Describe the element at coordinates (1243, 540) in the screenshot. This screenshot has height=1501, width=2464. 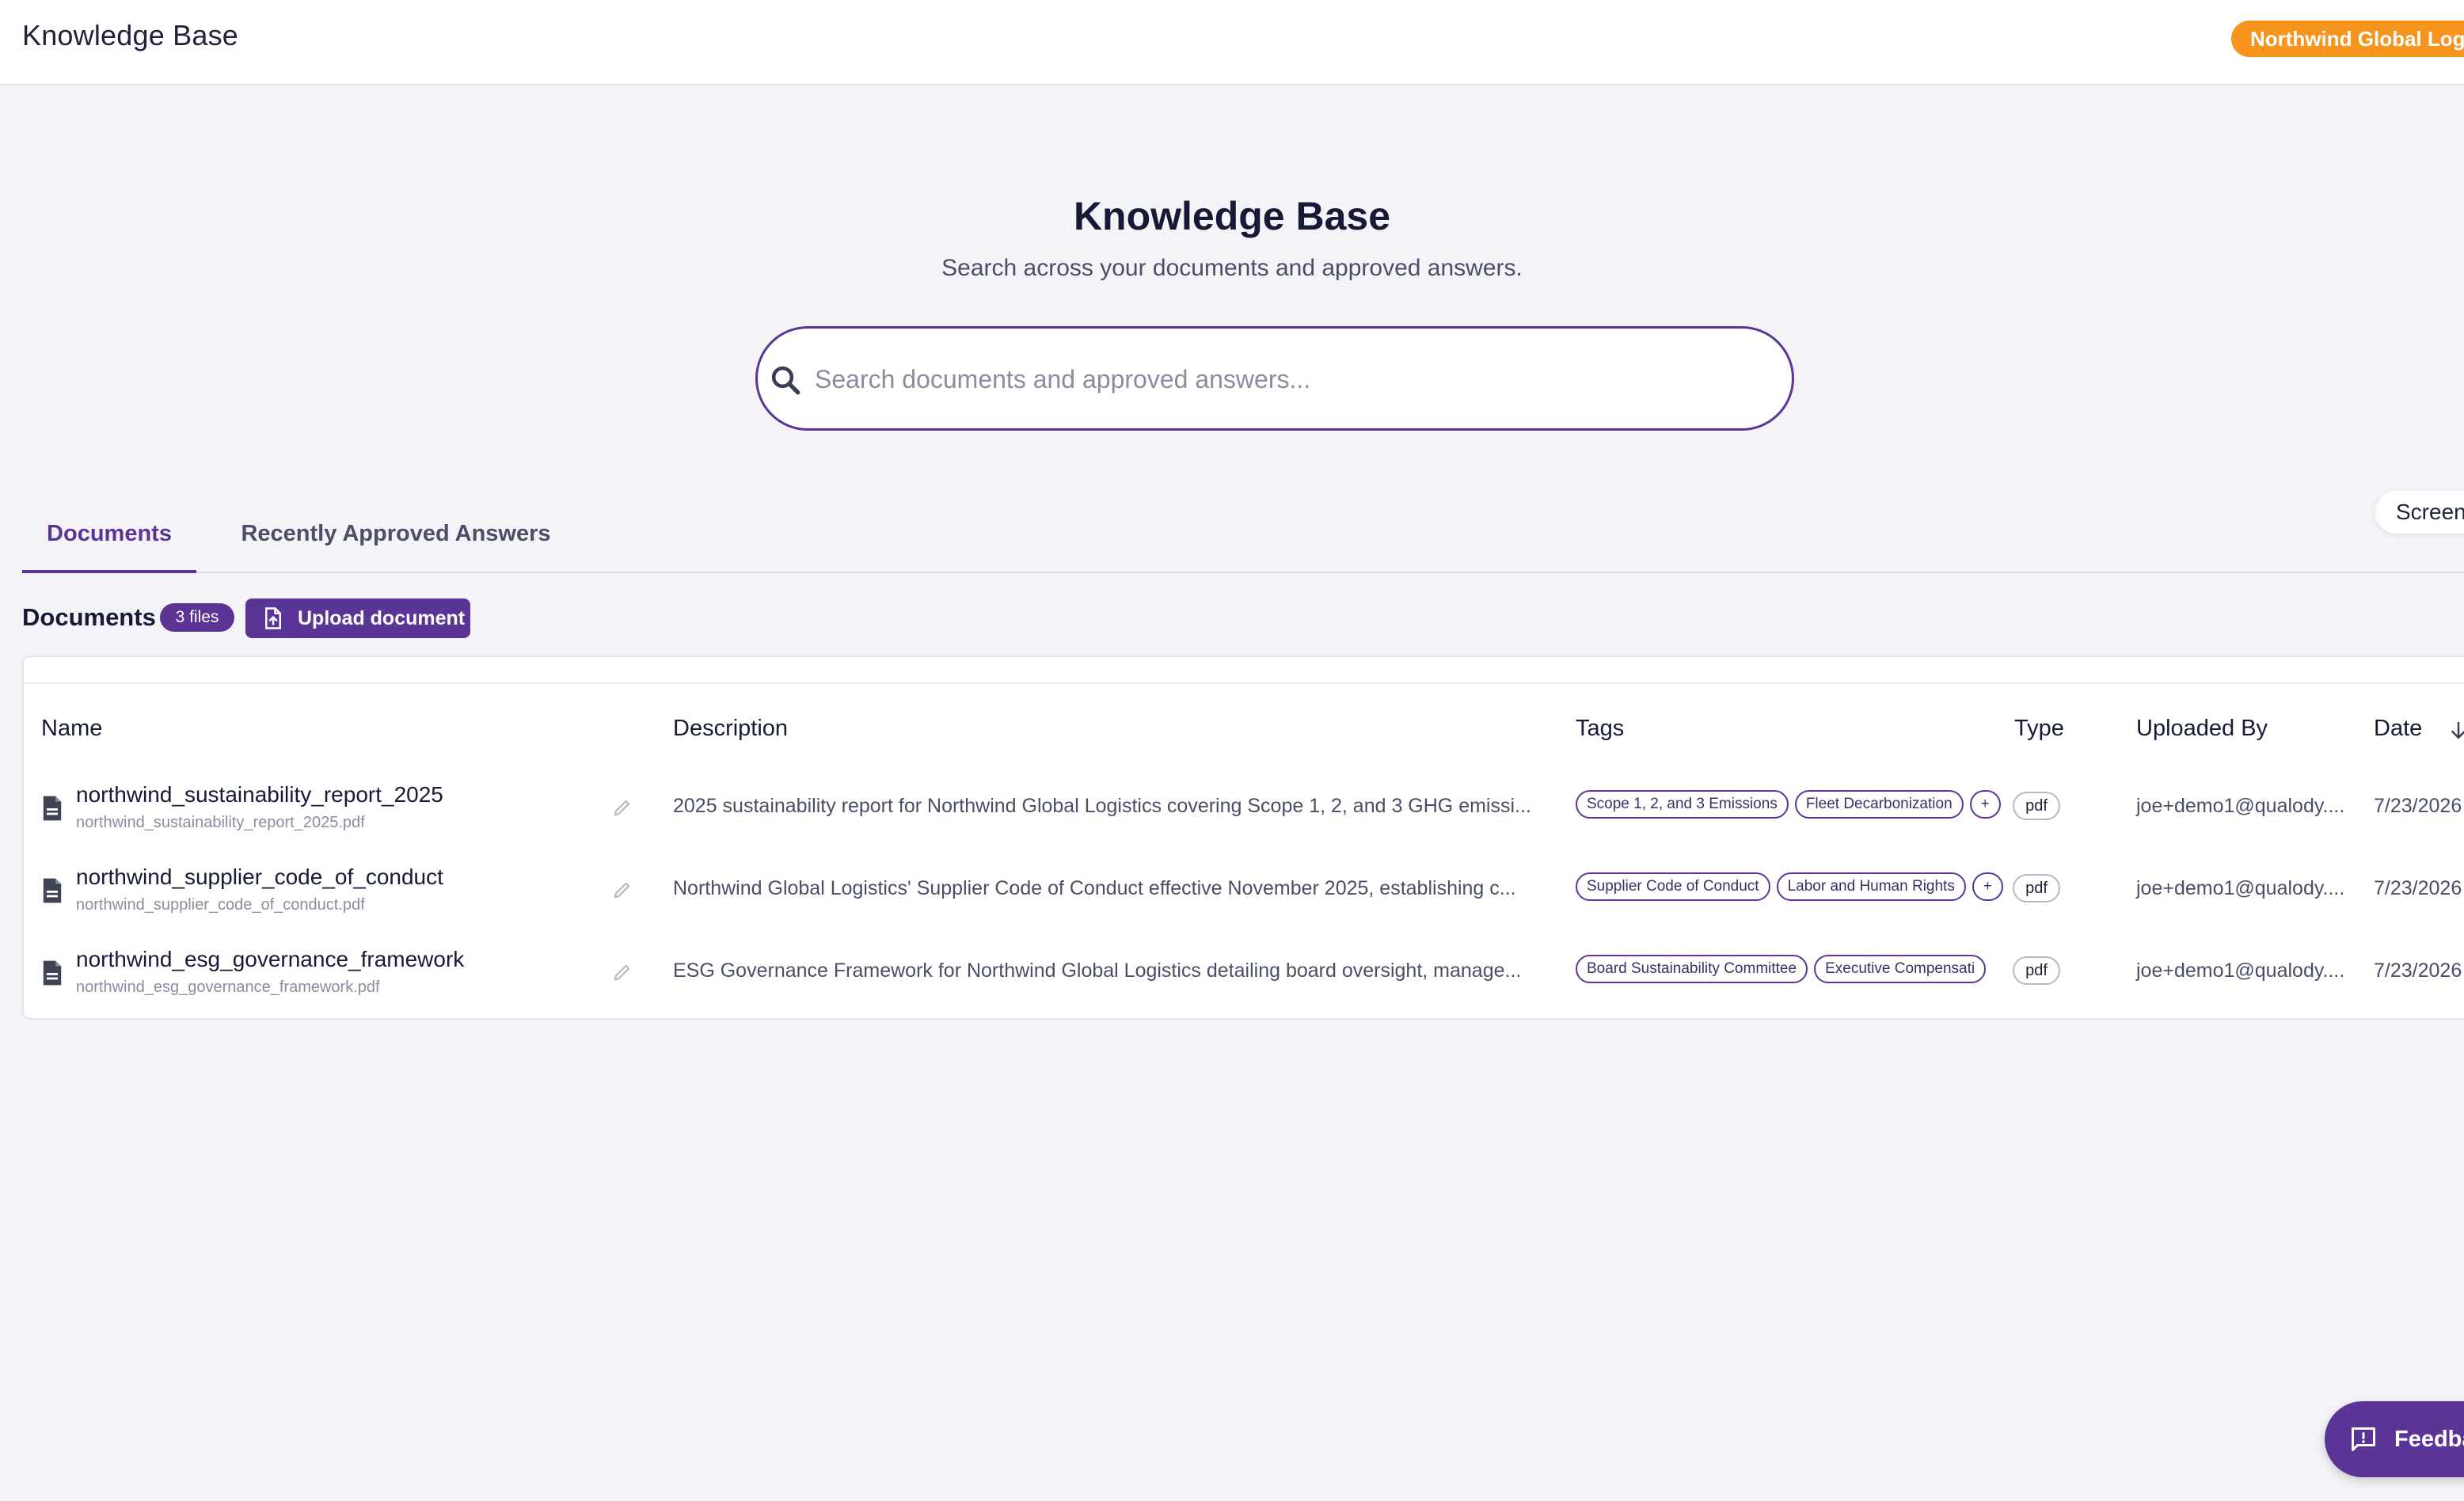
I see `tab-bar: Documents Recently Approved Answers` at that location.